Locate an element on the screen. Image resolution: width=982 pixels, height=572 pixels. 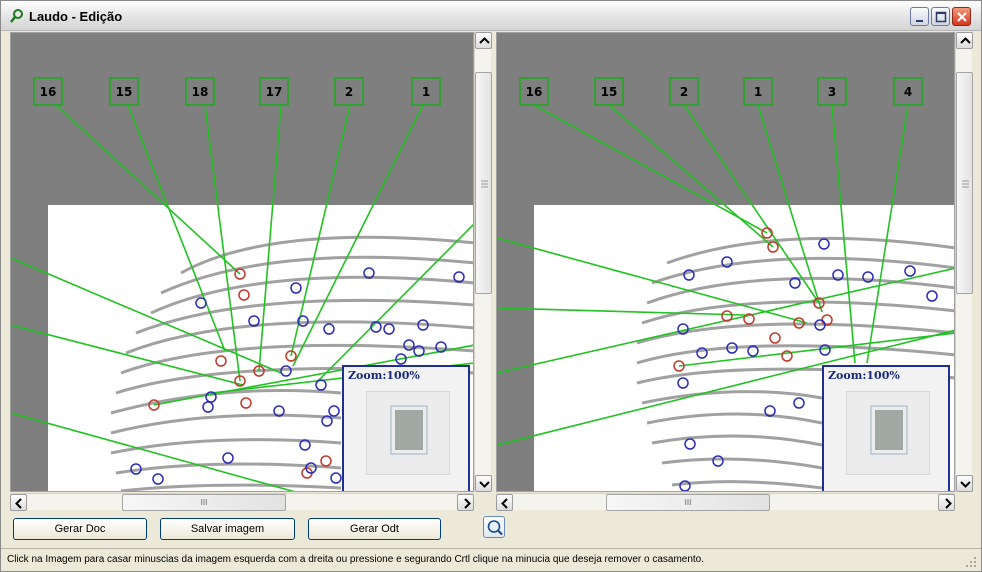
right-vscroll-thumb is located at coordinates (964, 183).